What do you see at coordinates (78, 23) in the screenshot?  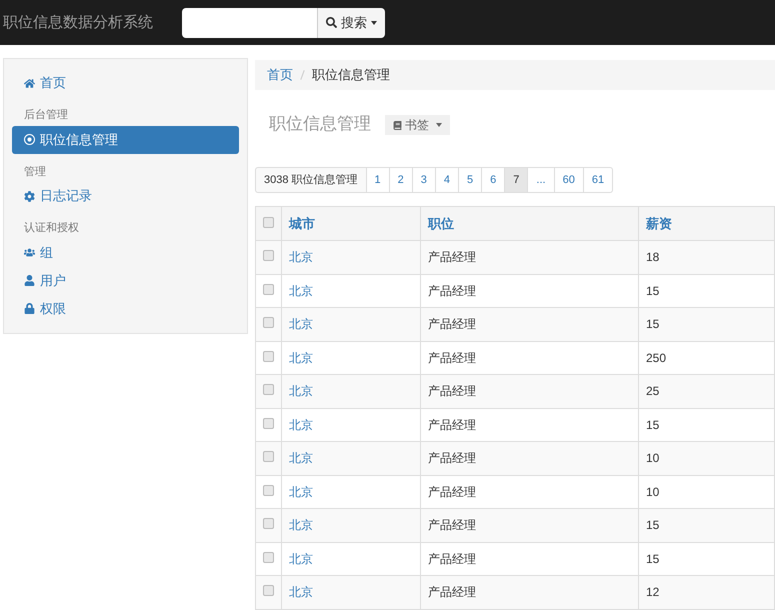 I see `app-title: 职位信息数据分析系统` at bounding box center [78, 23].